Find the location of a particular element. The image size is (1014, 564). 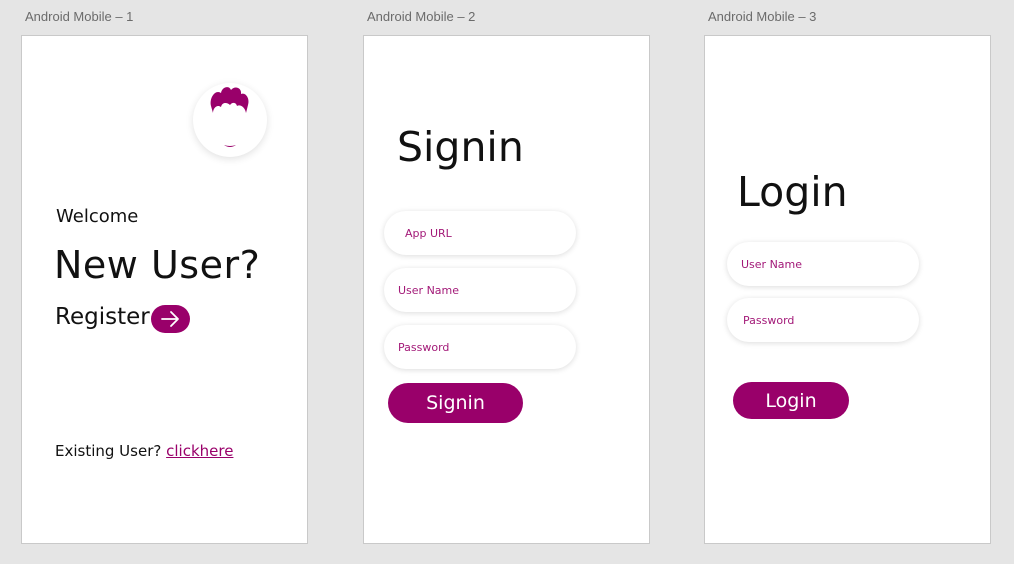

existing-user-prefix: Existing User? is located at coordinates (111, 451).